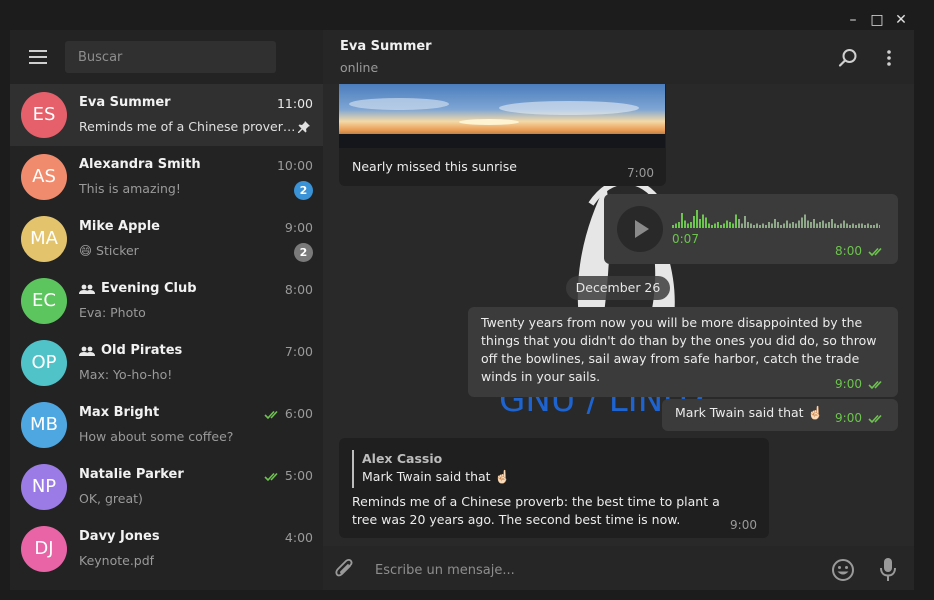 This screenshot has width=934, height=600. I want to click on minimize-button: –, so click(853, 20).